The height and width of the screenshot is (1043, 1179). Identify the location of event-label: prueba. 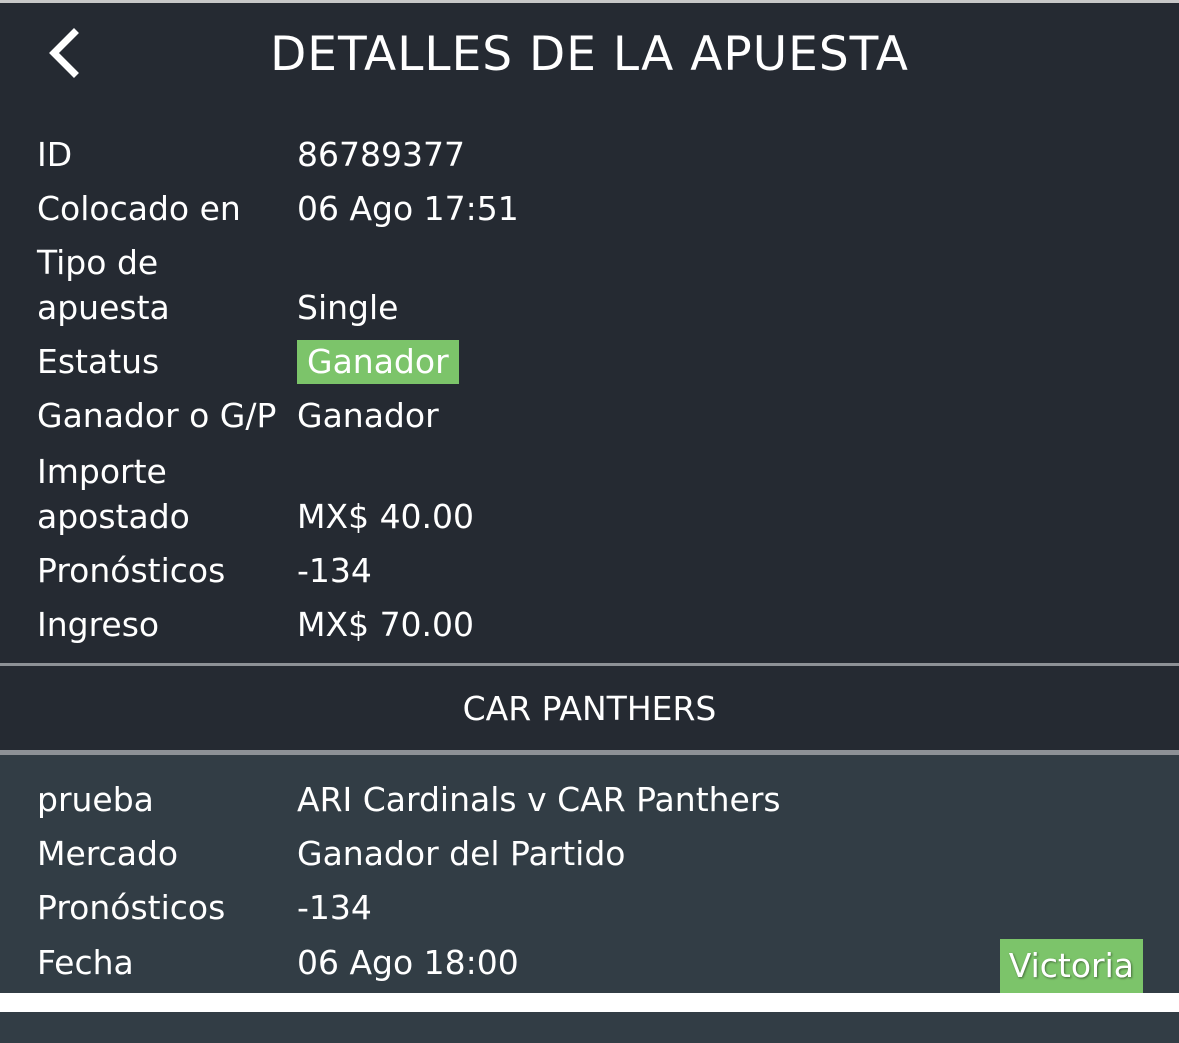
(95, 799).